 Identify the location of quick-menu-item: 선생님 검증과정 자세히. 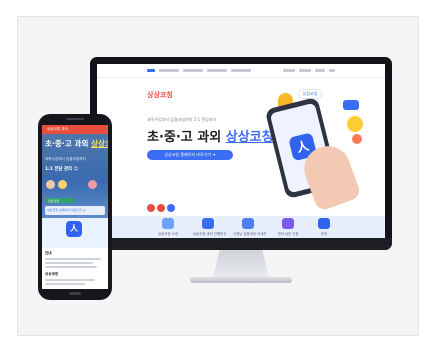
(250, 227).